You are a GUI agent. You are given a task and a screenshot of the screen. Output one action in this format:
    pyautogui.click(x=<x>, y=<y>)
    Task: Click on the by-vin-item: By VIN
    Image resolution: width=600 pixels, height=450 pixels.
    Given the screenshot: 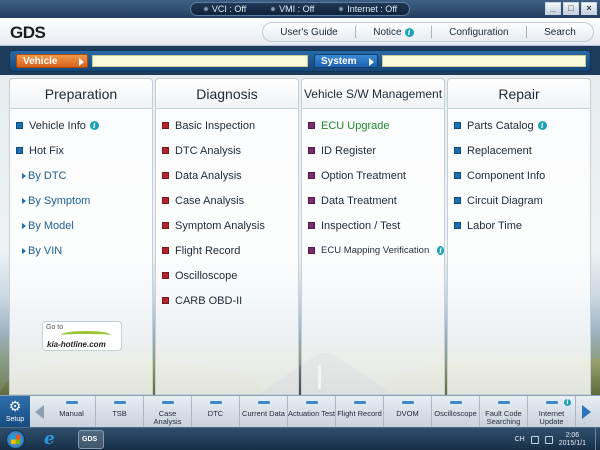 What is the action you would take?
    pyautogui.click(x=81, y=250)
    